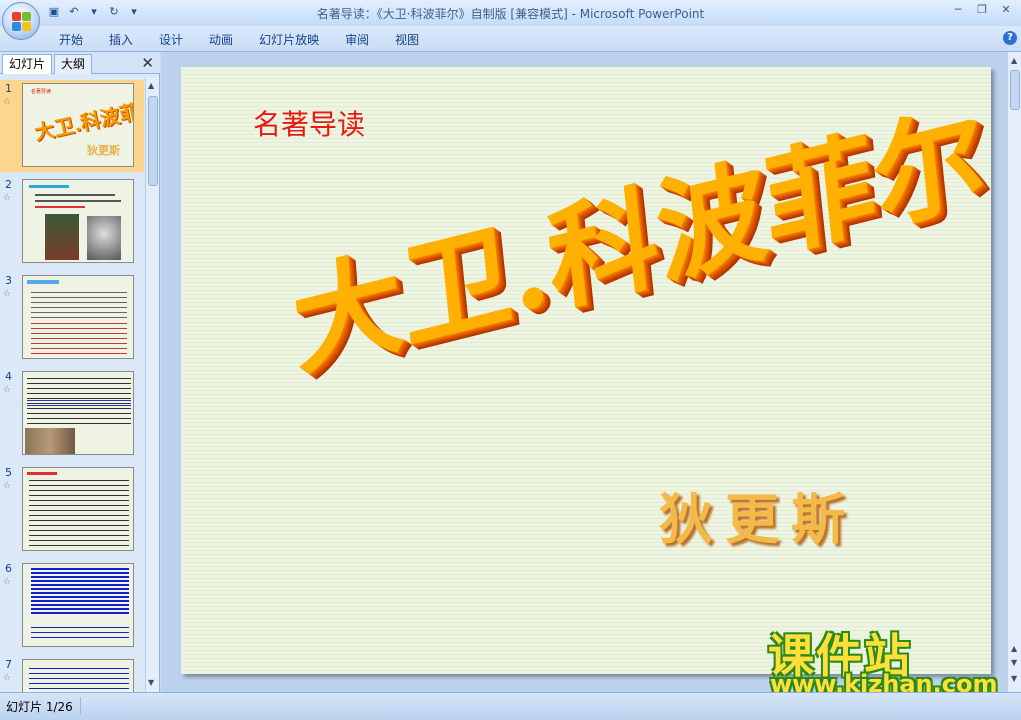  Describe the element at coordinates (221, 40) in the screenshot. I see `tab-animation: 动画` at that location.